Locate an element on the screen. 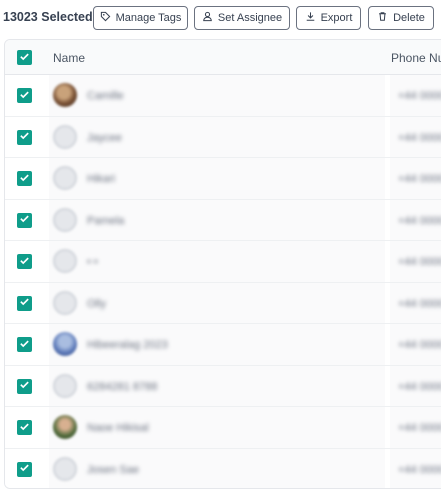  table-row: 6284281 8788 +44 0000 000000 is located at coordinates (223, 386).